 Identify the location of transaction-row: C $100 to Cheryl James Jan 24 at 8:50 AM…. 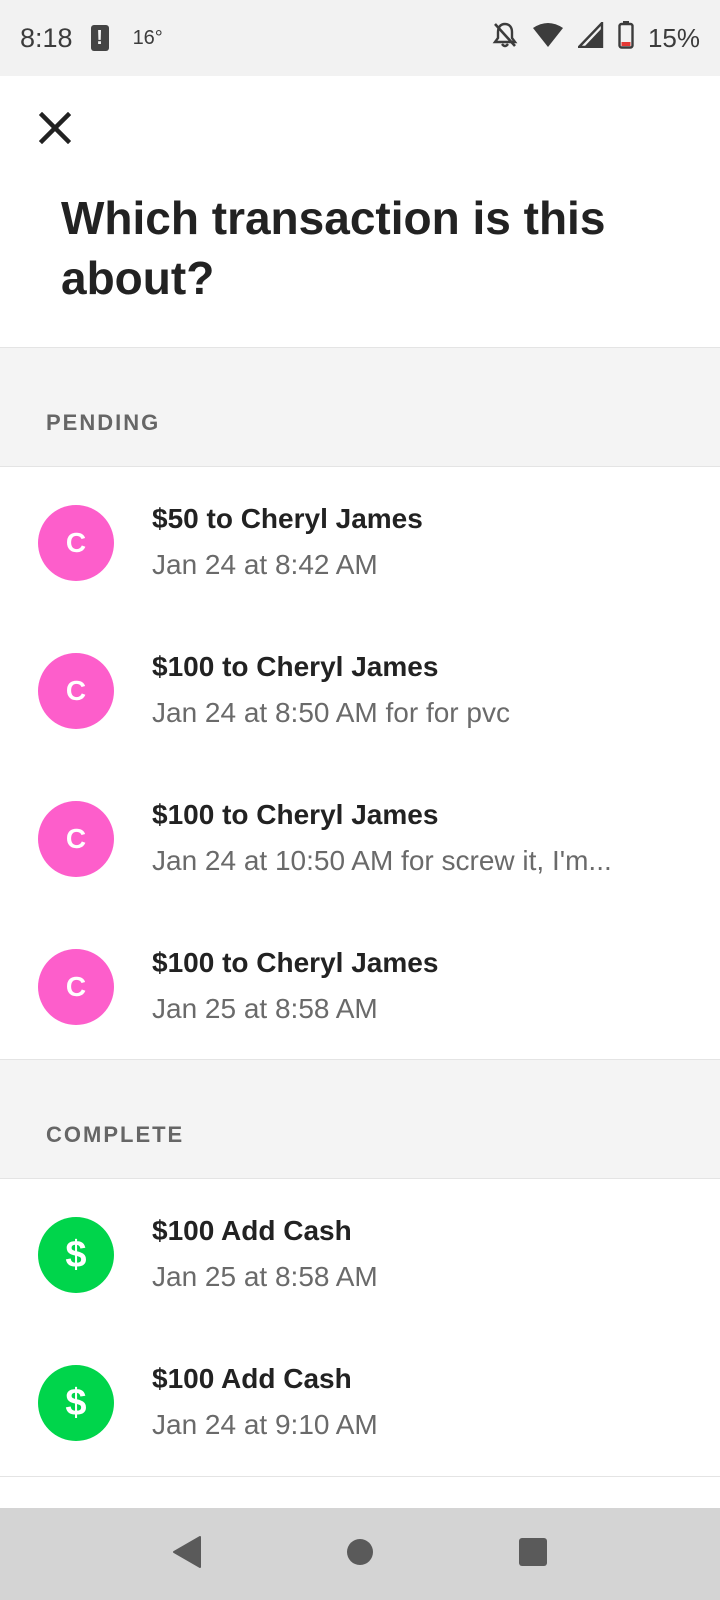
(360, 690).